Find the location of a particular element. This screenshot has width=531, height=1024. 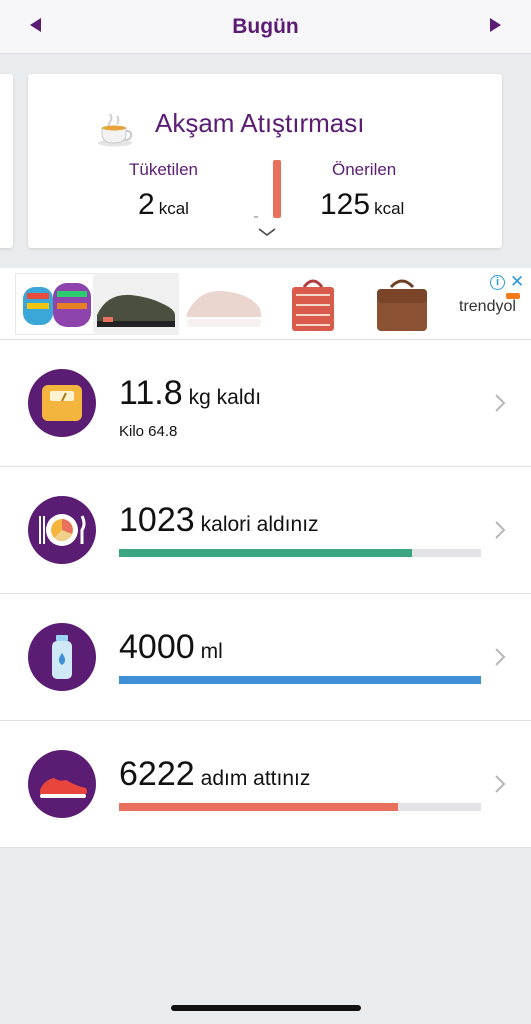

meal-title: Akşam Atıştırması is located at coordinates (260, 123).